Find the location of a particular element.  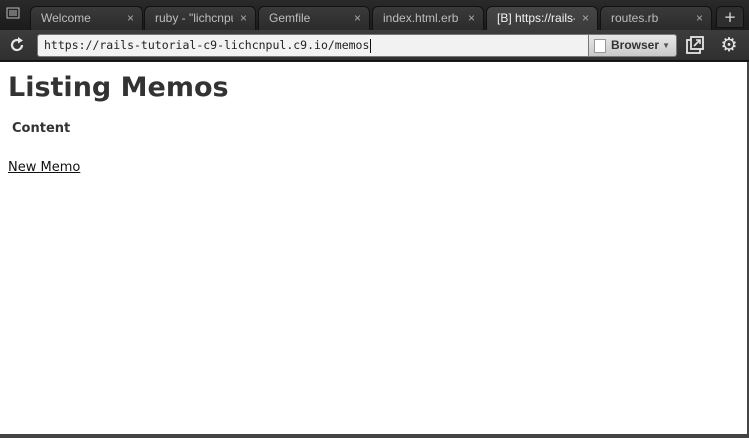

table-column-header: Content is located at coordinates (41, 128).